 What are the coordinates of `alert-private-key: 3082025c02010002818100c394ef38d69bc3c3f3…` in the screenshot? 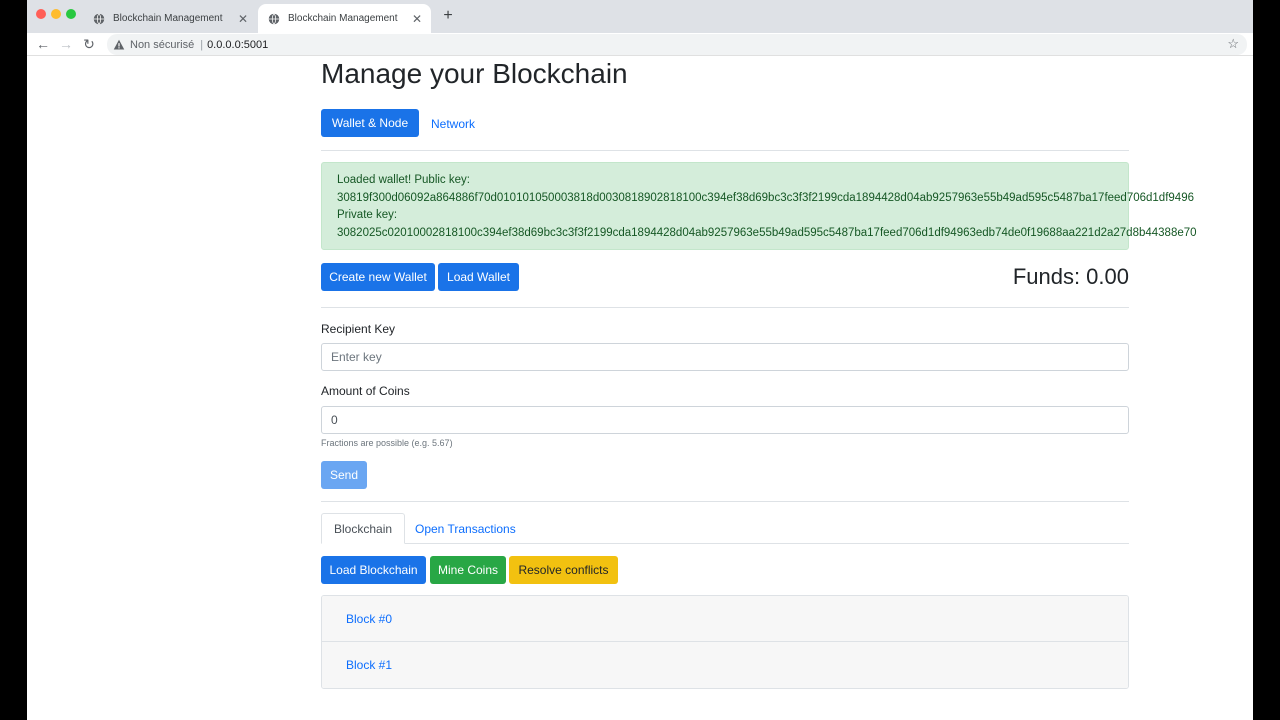 It's located at (767, 232).